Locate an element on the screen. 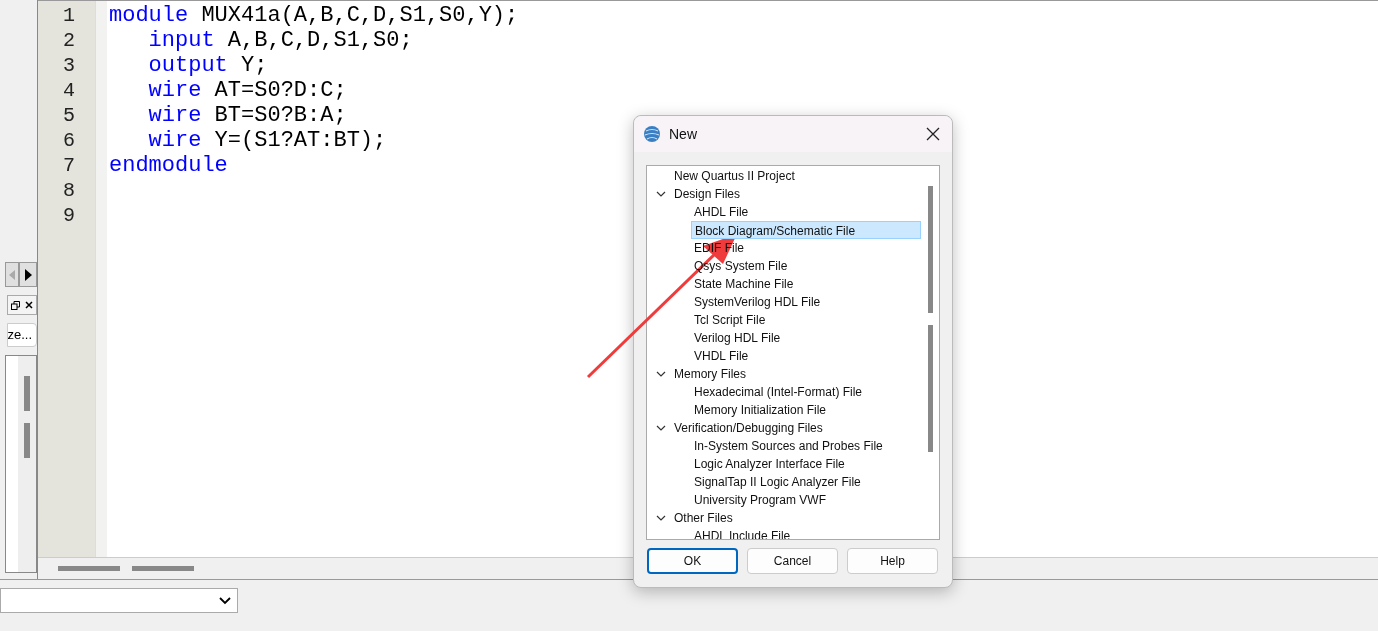 This screenshot has width=1378, height=631. code-line: module MUX41a(A,B,C,D,S1,S0,Y); is located at coordinates (314, 15).